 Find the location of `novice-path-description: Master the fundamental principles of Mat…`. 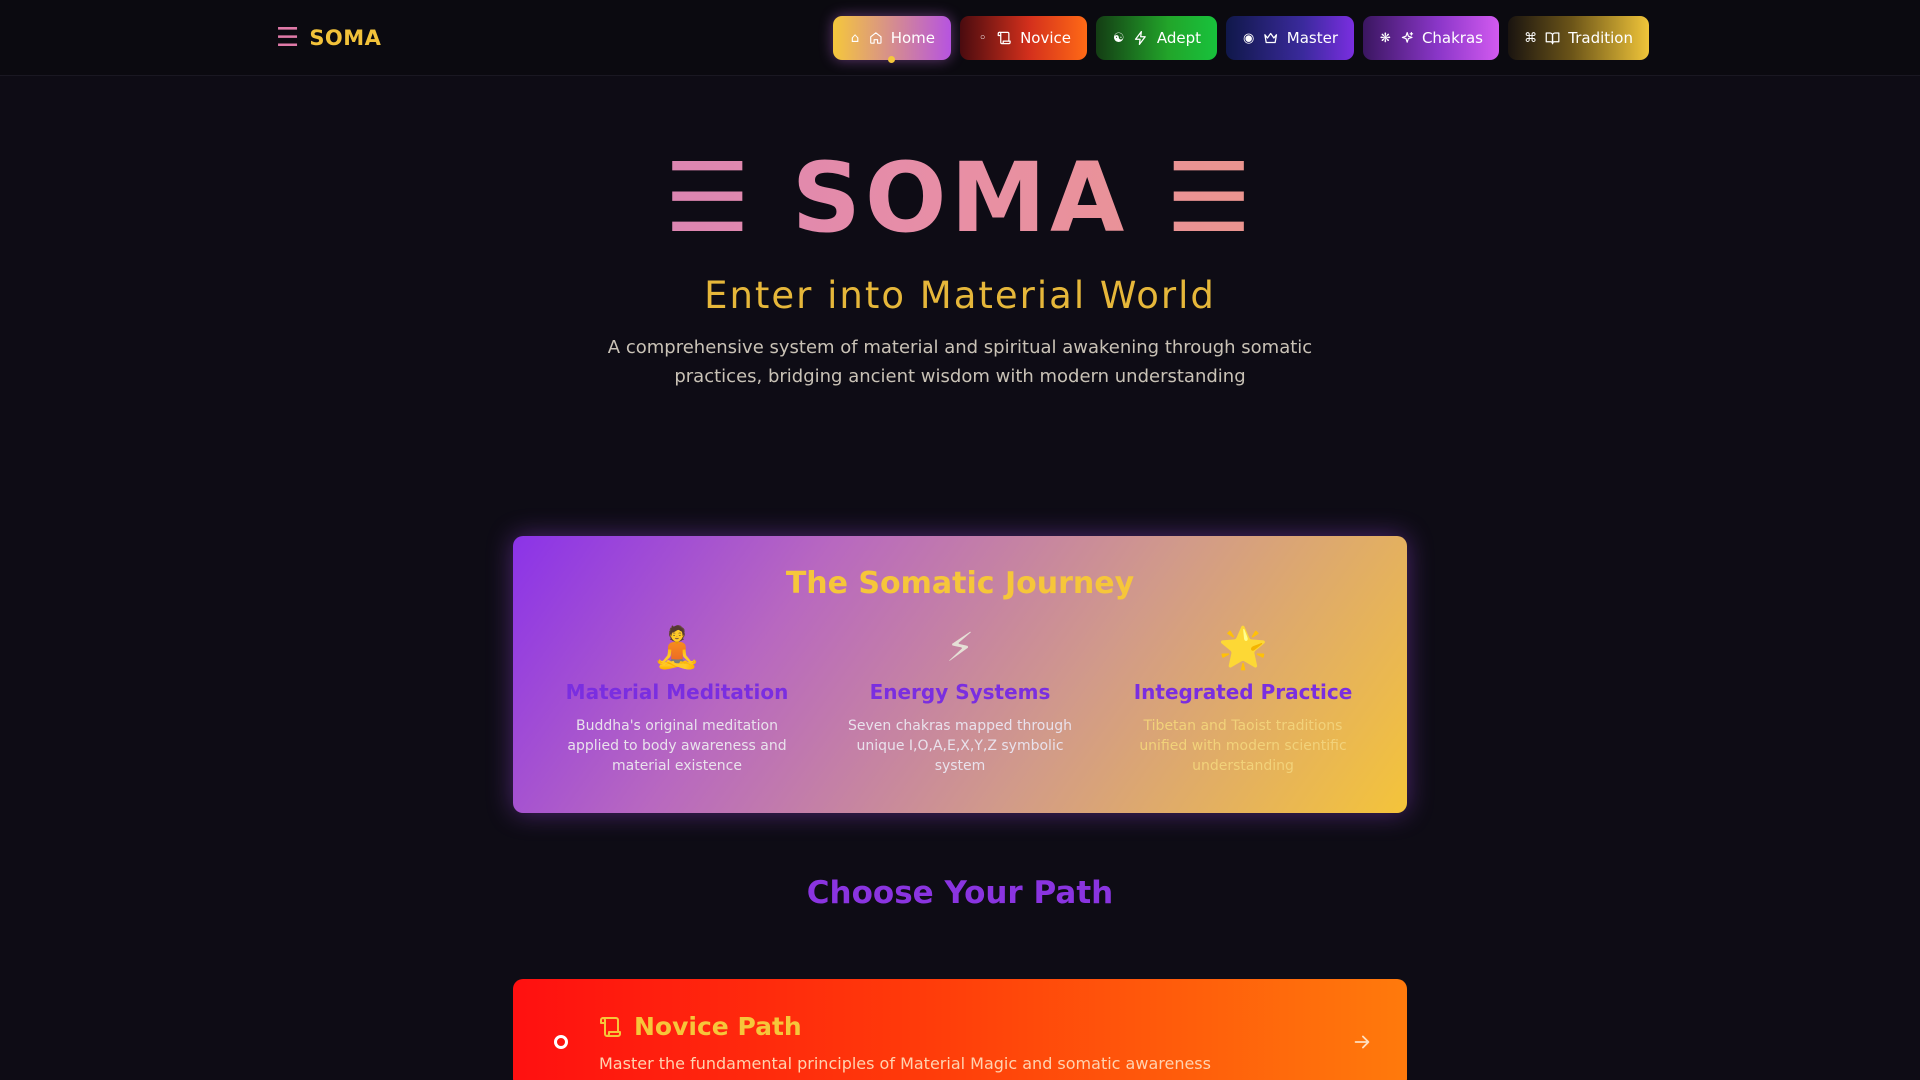

novice-path-description: Master the fundamental principles of Mat… is located at coordinates (905, 1063).